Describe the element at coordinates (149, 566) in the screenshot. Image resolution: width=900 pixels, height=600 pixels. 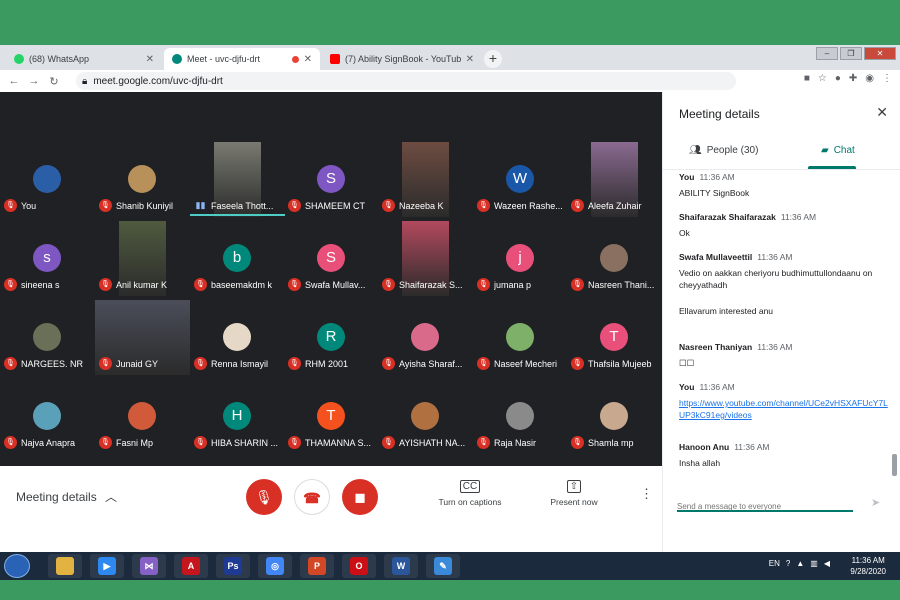
I see `taskbar-visual-studio-button: ⋈` at that location.